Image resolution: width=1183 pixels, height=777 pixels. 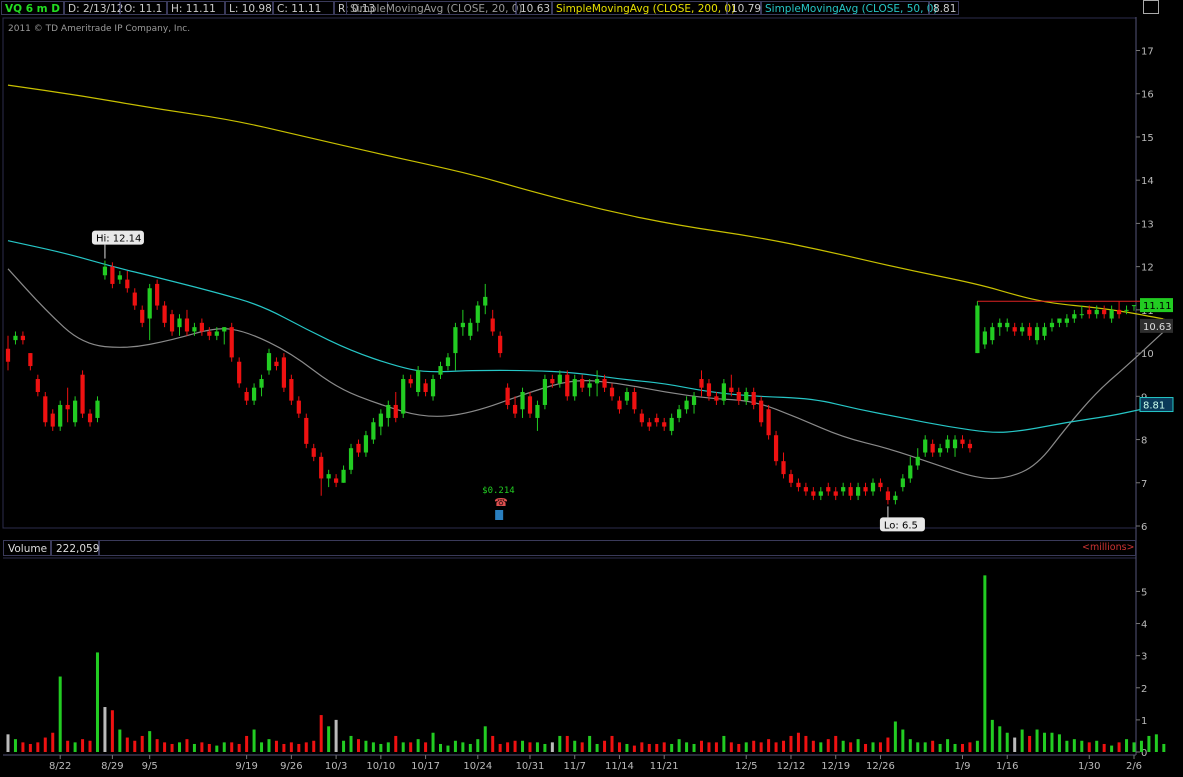 What do you see at coordinates (501, 502) in the screenshot?
I see `dividend-phone-icon: ☎` at bounding box center [501, 502].